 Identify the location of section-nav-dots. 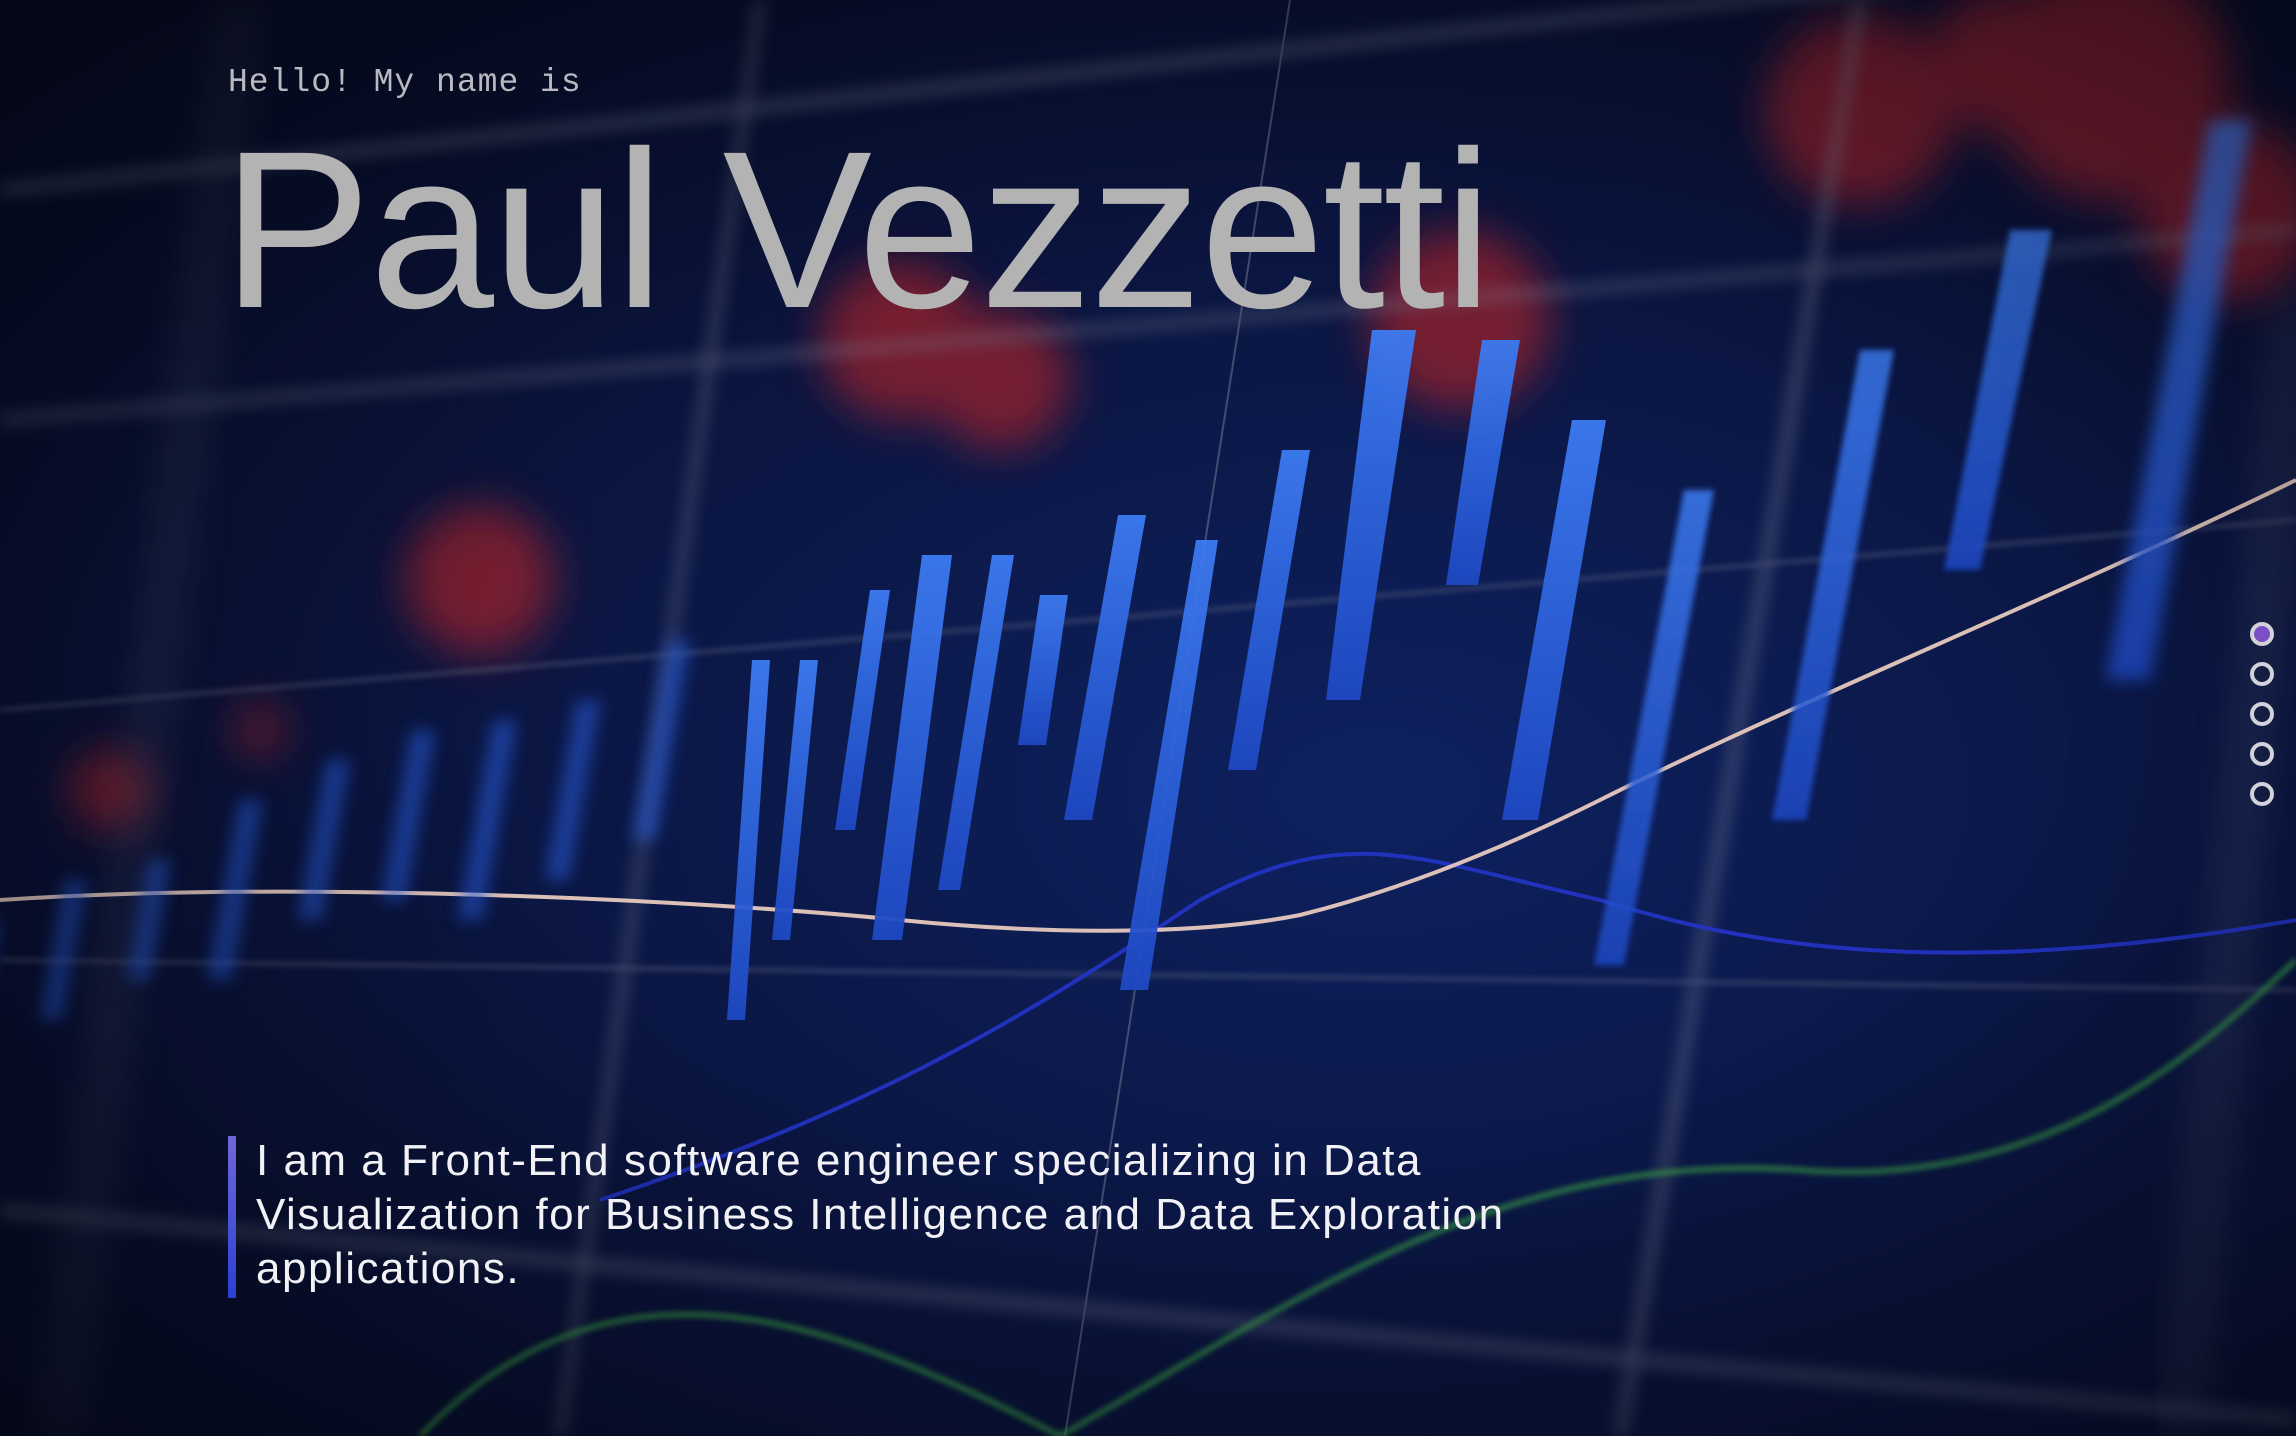
(2262, 722).